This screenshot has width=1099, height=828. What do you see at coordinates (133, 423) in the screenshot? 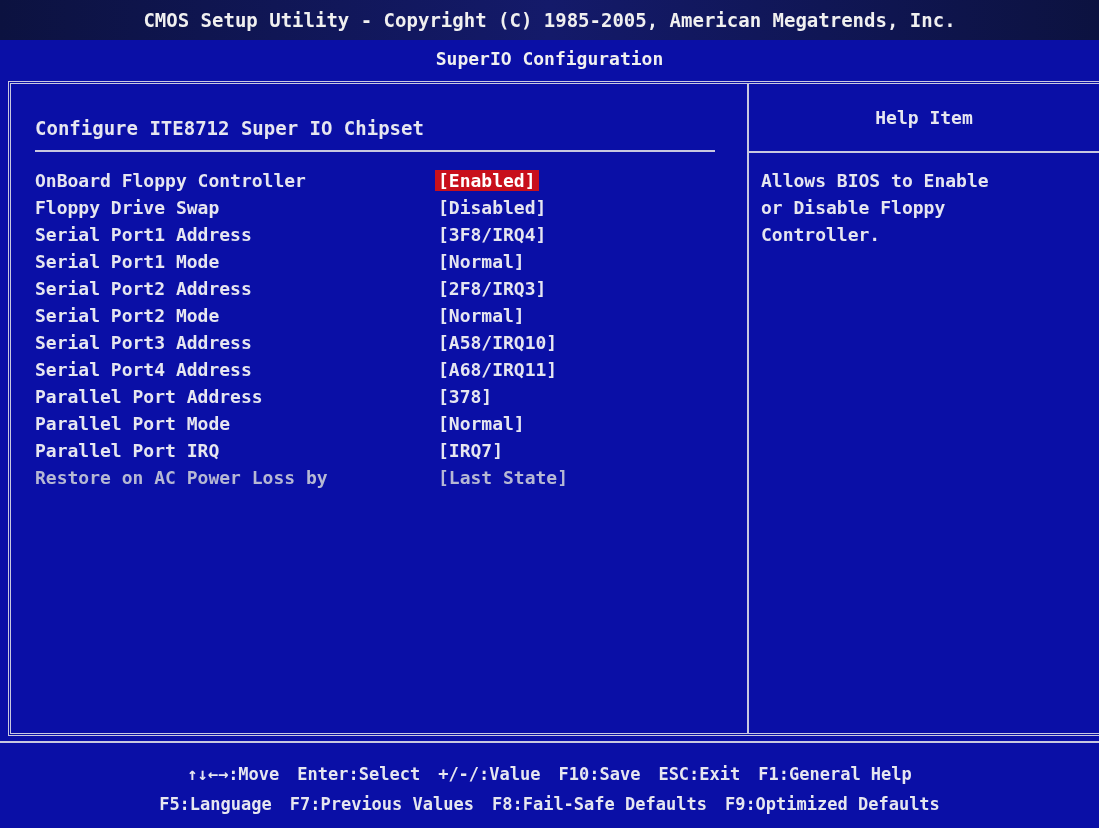
I see `setting-label: Parallel Port Mode` at bounding box center [133, 423].